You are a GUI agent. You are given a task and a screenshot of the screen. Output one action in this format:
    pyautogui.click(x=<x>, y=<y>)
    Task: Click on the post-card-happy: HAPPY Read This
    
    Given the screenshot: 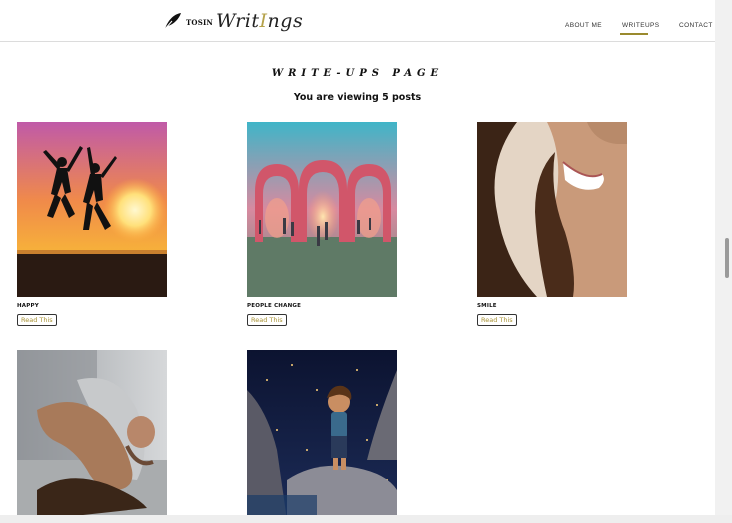 What is the action you would take?
    pyautogui.click(x=92, y=224)
    